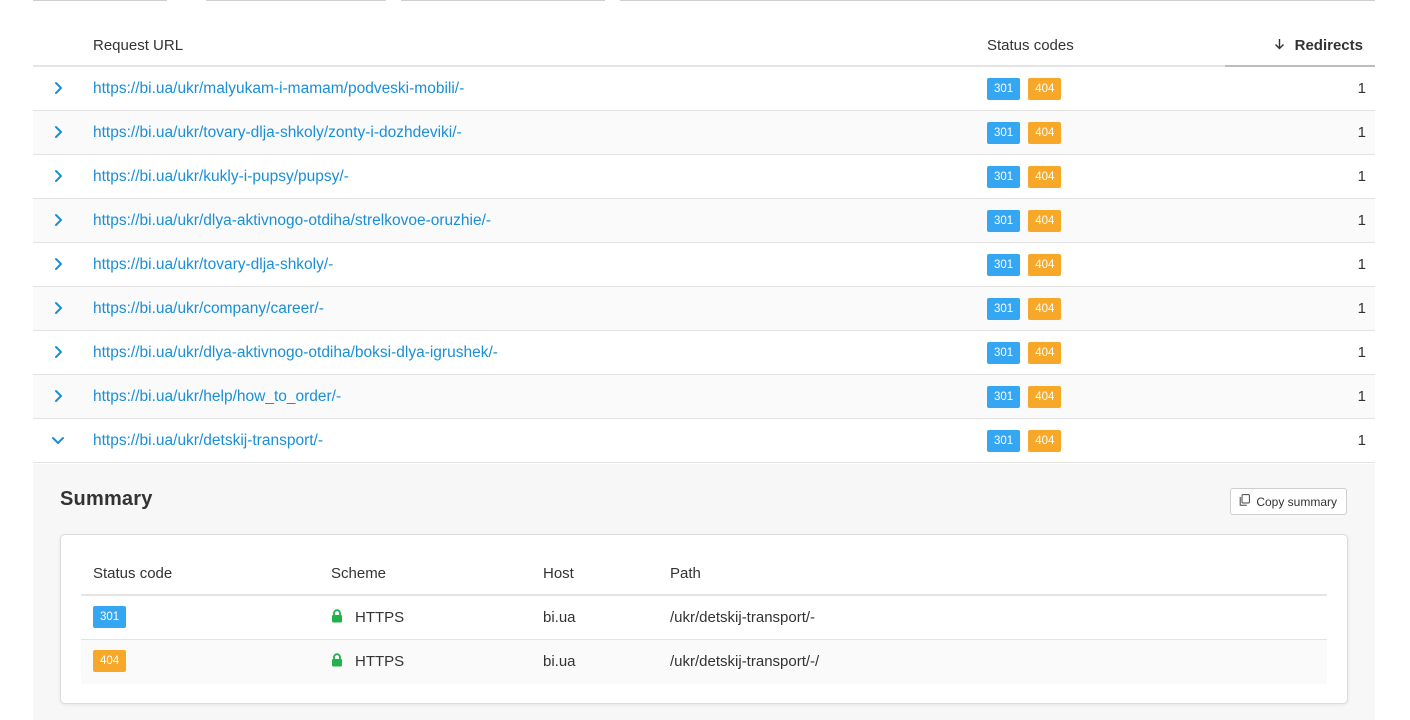 The height and width of the screenshot is (720, 1410). What do you see at coordinates (359, 573) in the screenshot?
I see `column-header-scheme: Scheme` at bounding box center [359, 573].